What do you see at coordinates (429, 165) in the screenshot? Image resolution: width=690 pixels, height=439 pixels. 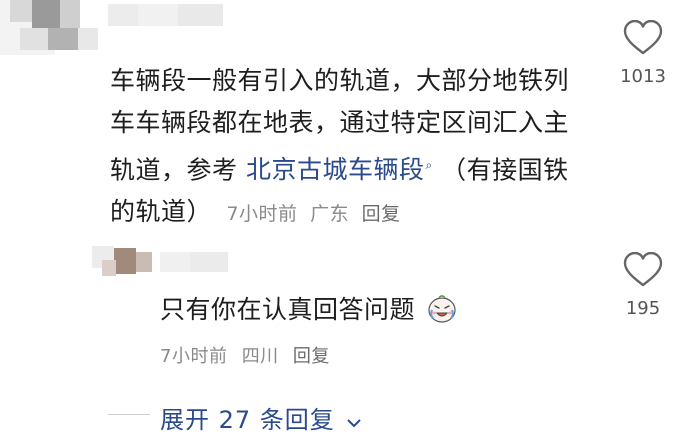 I see `search-icon: ⌕` at bounding box center [429, 165].